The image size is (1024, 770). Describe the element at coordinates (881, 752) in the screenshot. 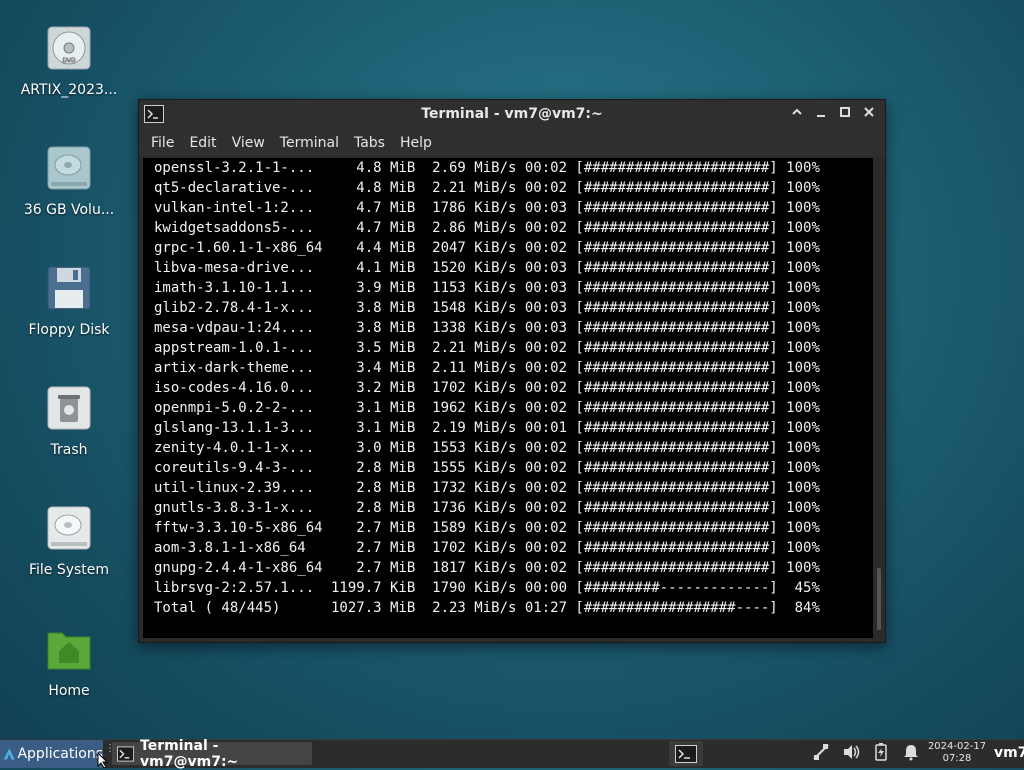

I see `battery-charging-icon` at that location.